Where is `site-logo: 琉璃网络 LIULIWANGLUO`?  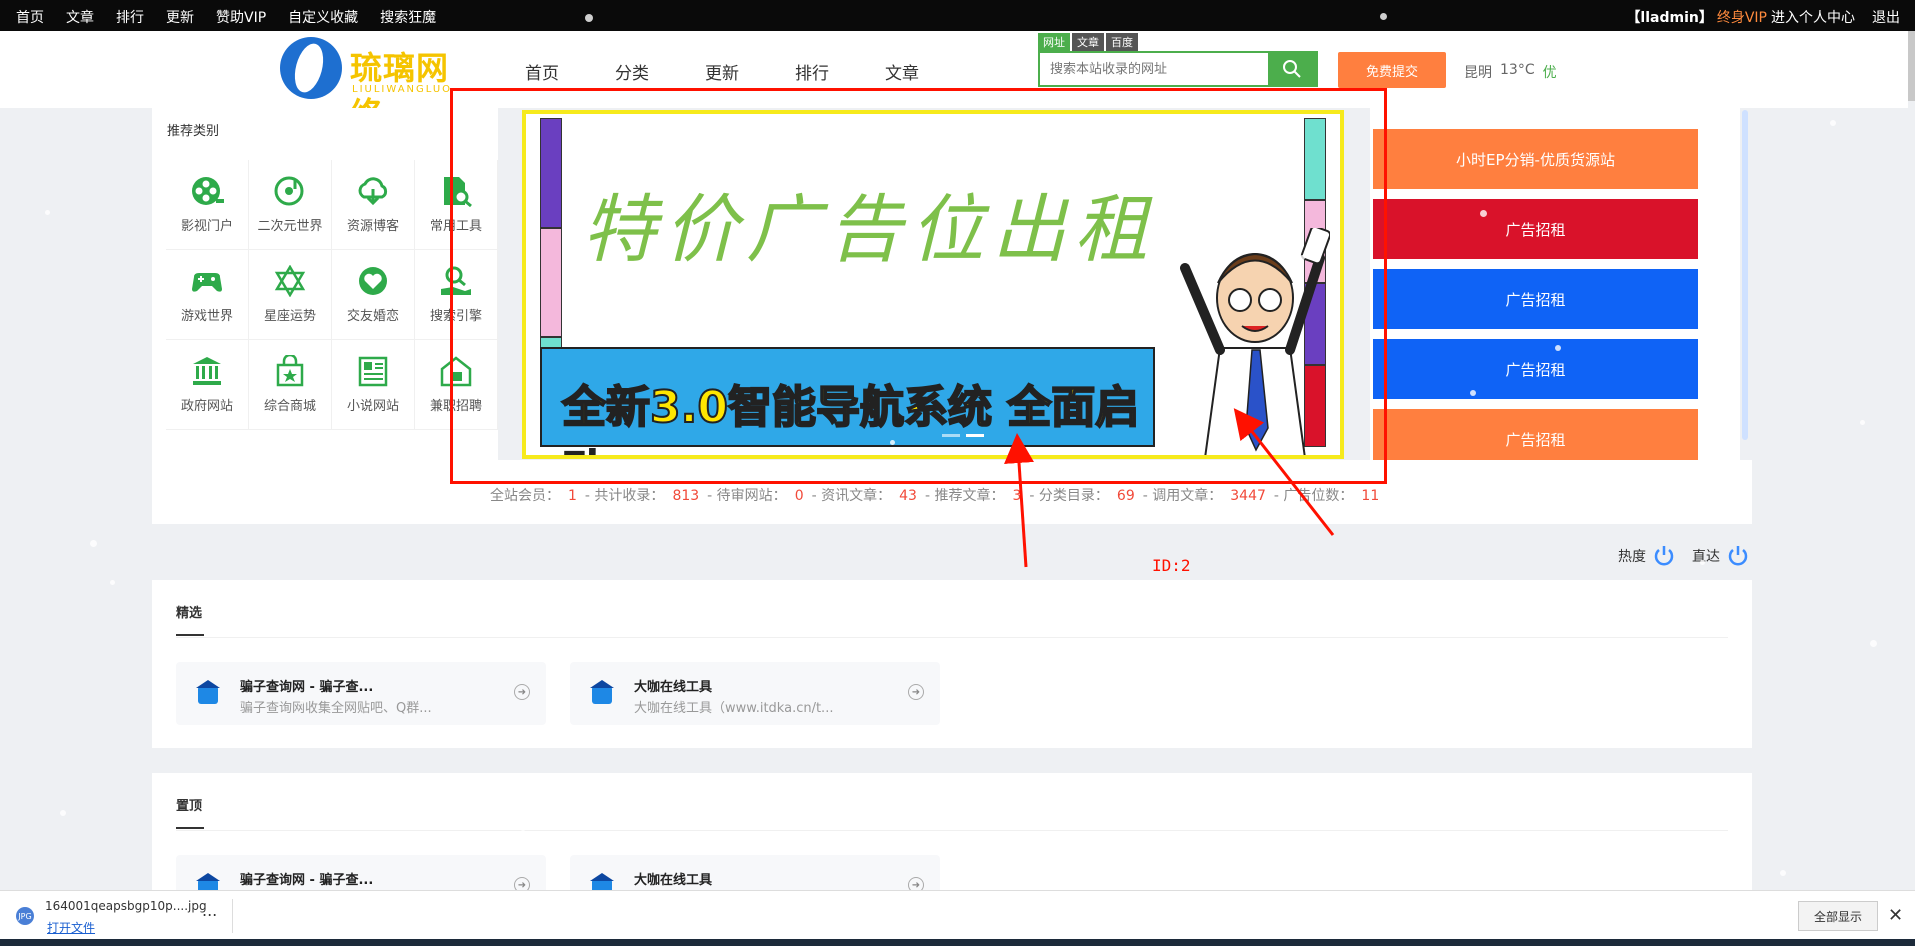 site-logo: 琉璃网络 LIULIWANGLUO is located at coordinates (375, 85).